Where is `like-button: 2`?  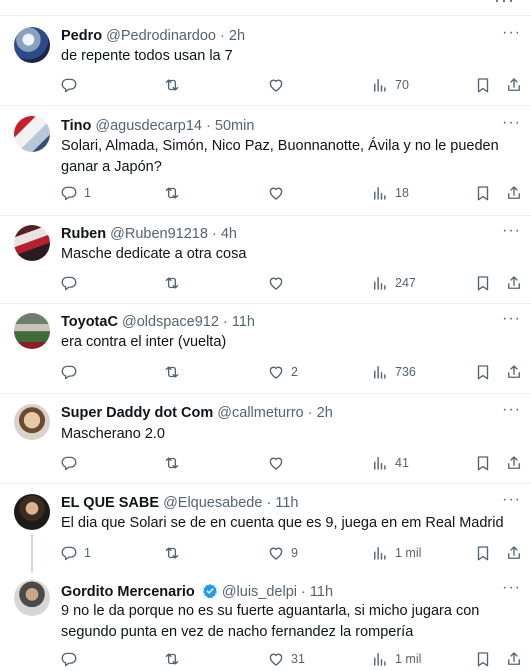 like-button: 2 is located at coordinates (282, 372).